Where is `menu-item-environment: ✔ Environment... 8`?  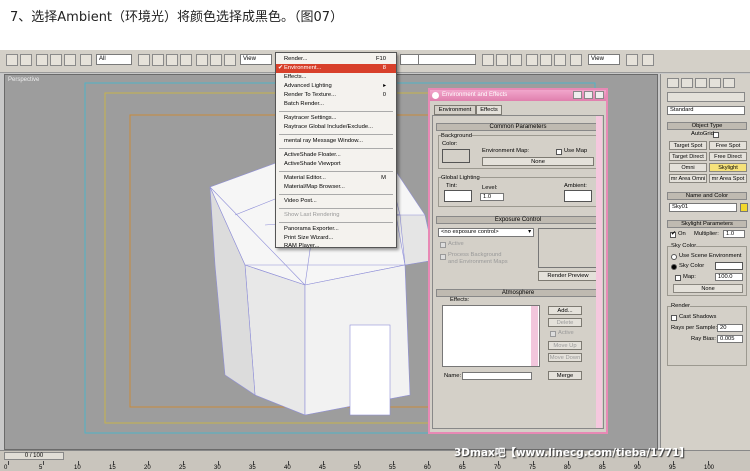 menu-item-environment: ✔ Environment... 8 is located at coordinates (336, 68).